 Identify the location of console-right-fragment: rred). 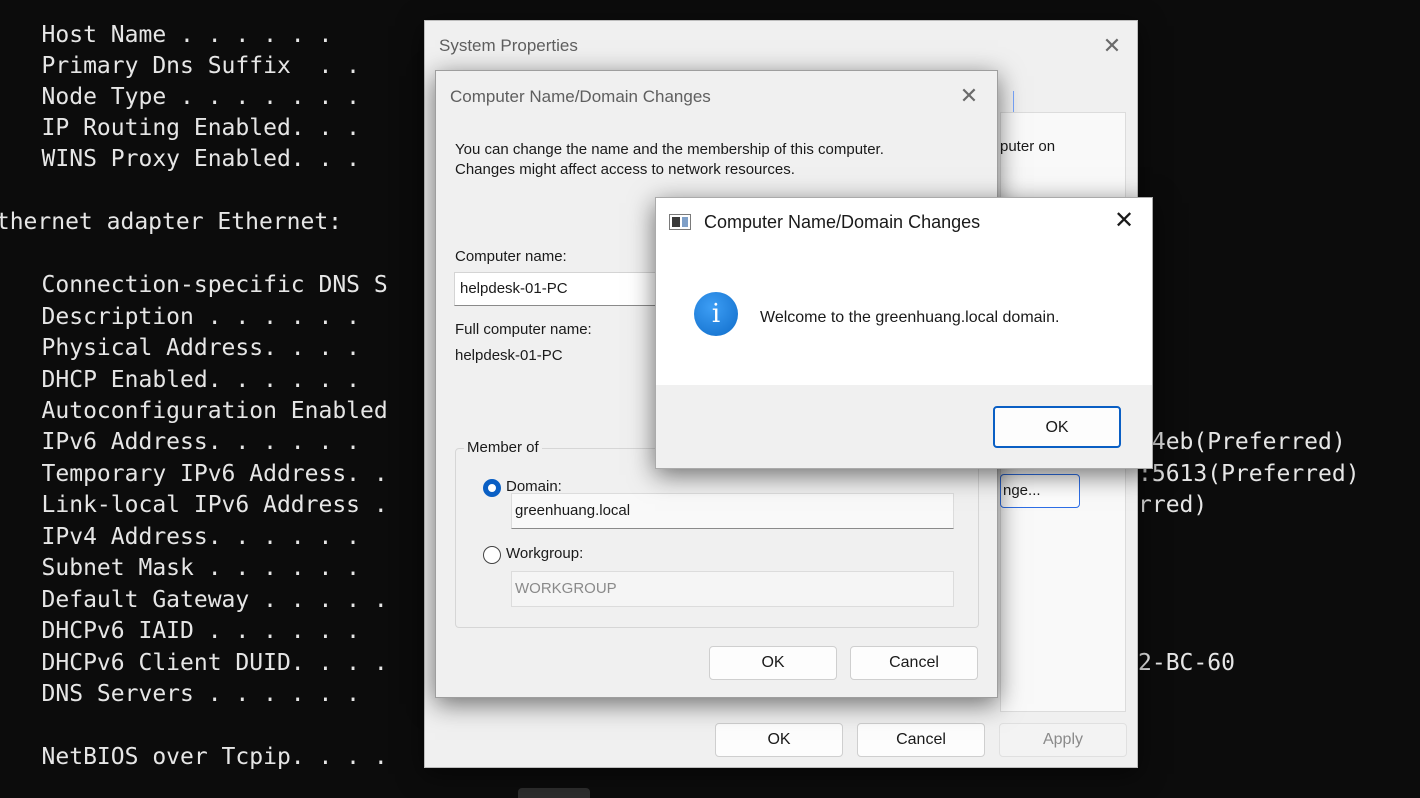
(1173, 505).